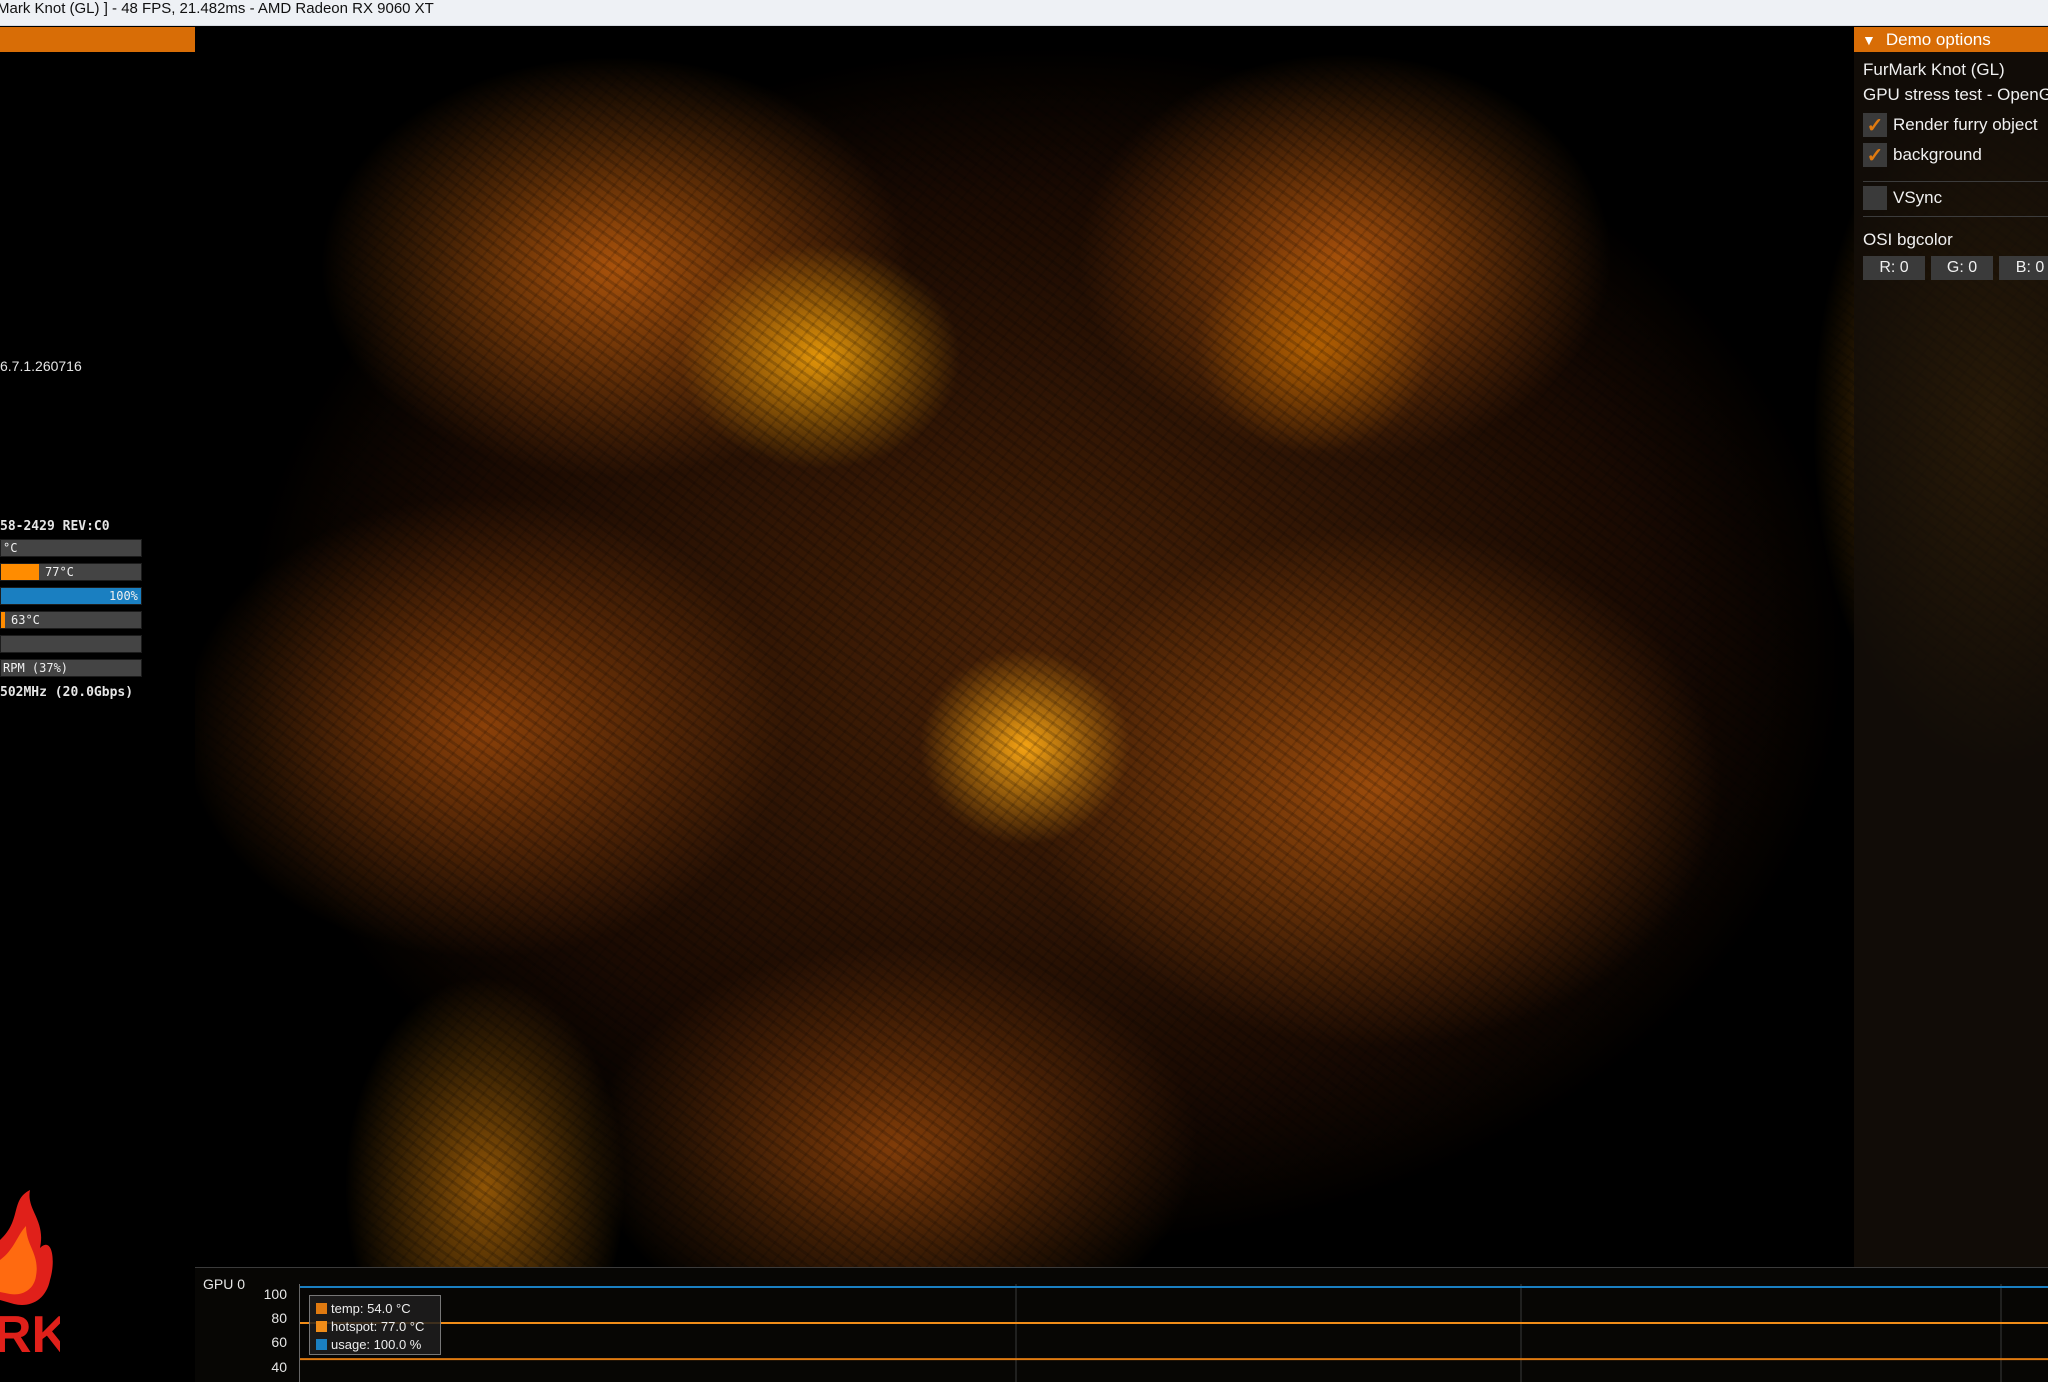 This screenshot has width=2048, height=1382. What do you see at coordinates (279, 1367) in the screenshot?
I see `graph-y-tick: 40` at bounding box center [279, 1367].